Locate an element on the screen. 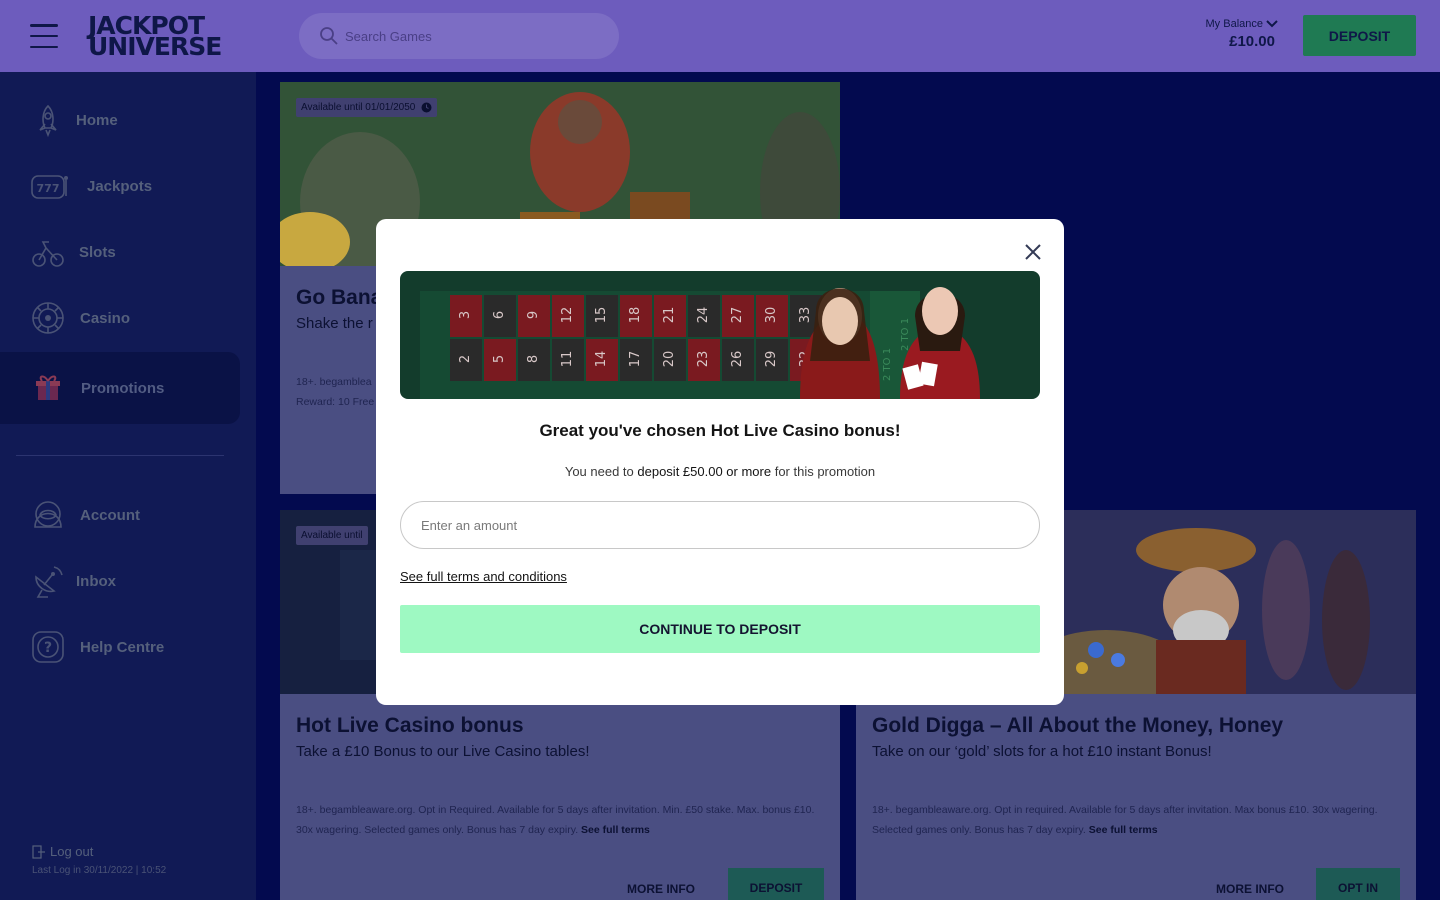 This screenshot has width=1440, height=900. roulette-number: 26 is located at coordinates (737, 359).